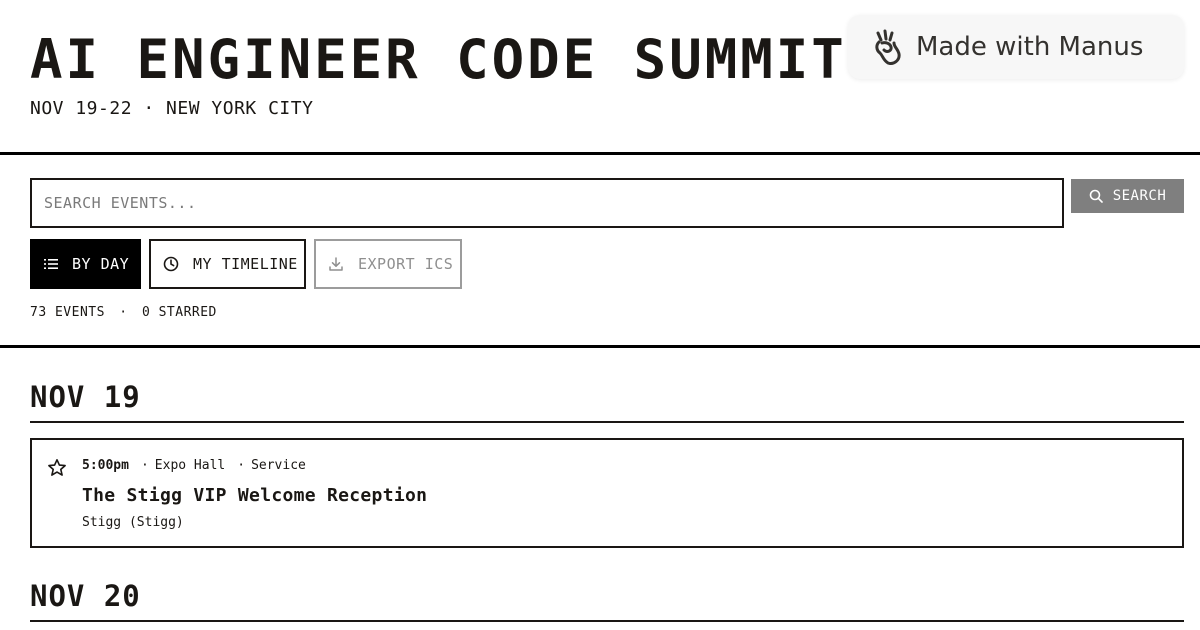 The width and height of the screenshot is (1200, 630). I want to click on starred-count: 0 STARRED, so click(179, 312).